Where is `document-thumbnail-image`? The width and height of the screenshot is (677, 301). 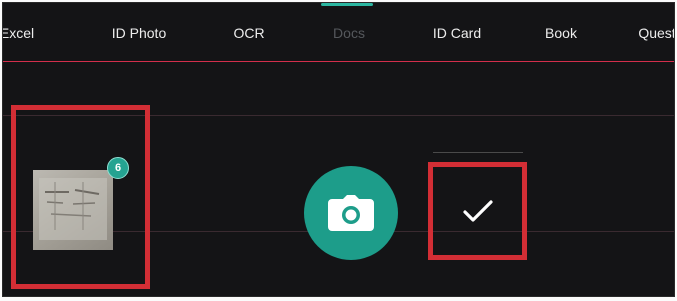
document-thumbnail-image is located at coordinates (73, 210).